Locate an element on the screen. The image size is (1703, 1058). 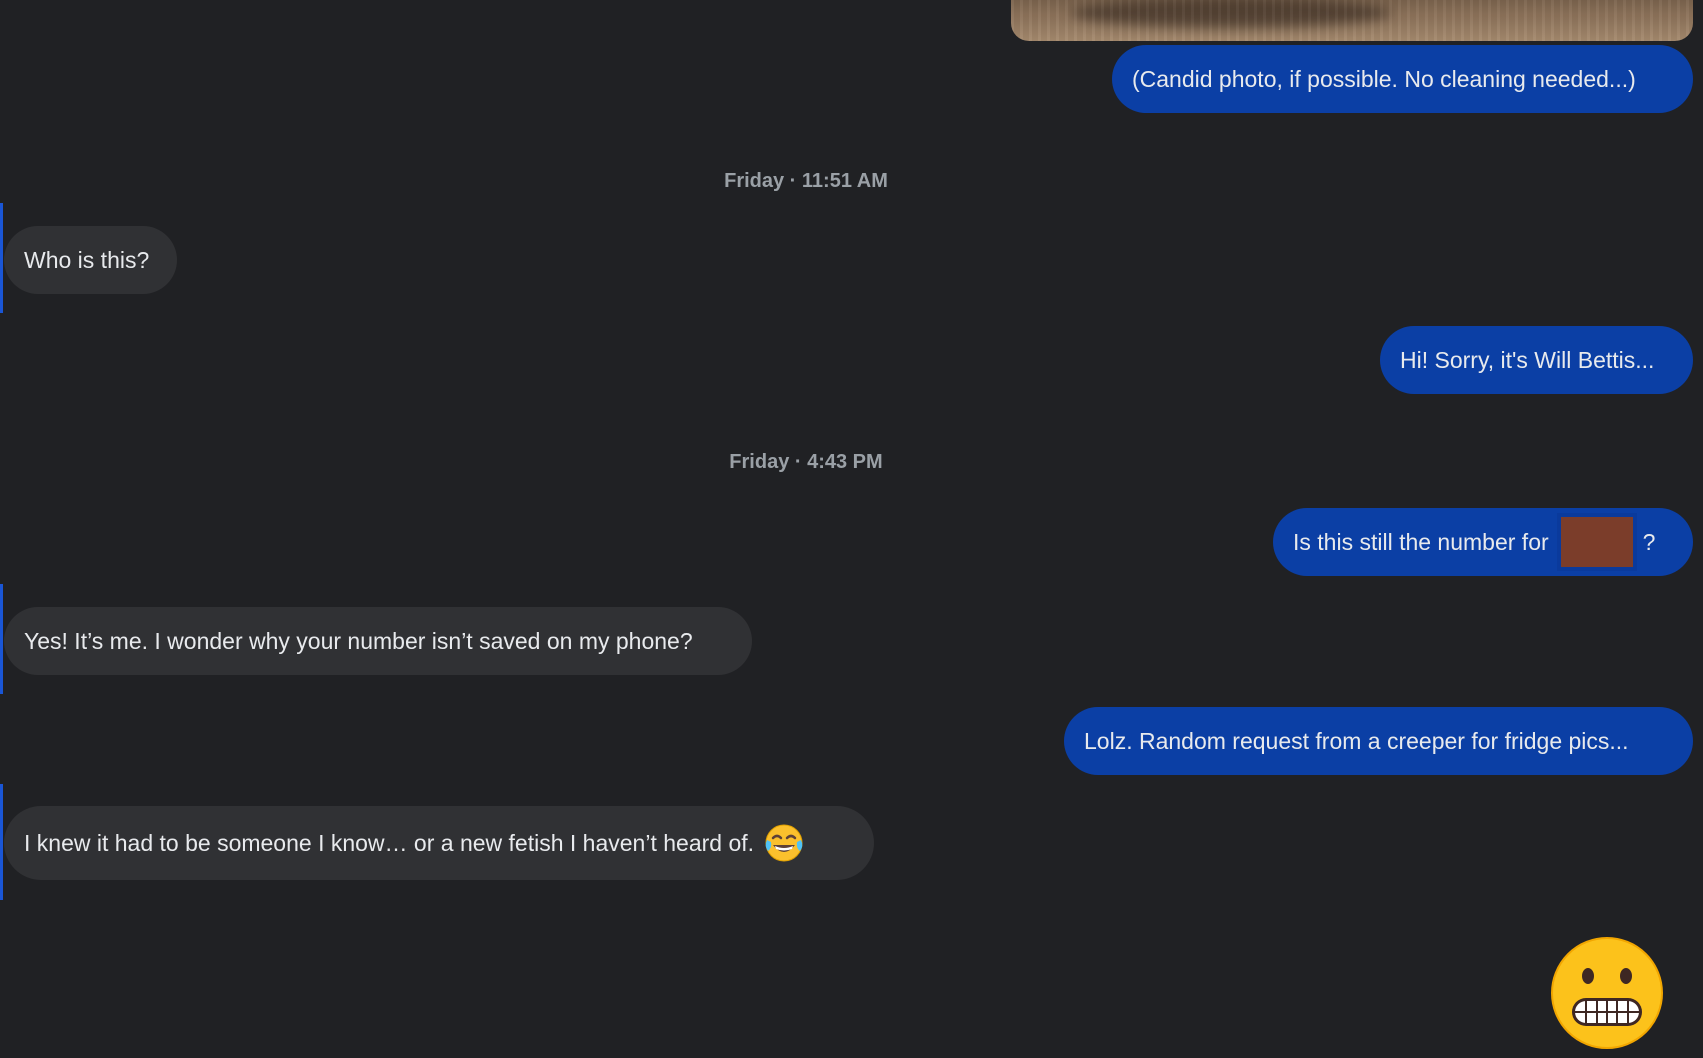
incoming-message: Who is this? is located at coordinates (90, 260).